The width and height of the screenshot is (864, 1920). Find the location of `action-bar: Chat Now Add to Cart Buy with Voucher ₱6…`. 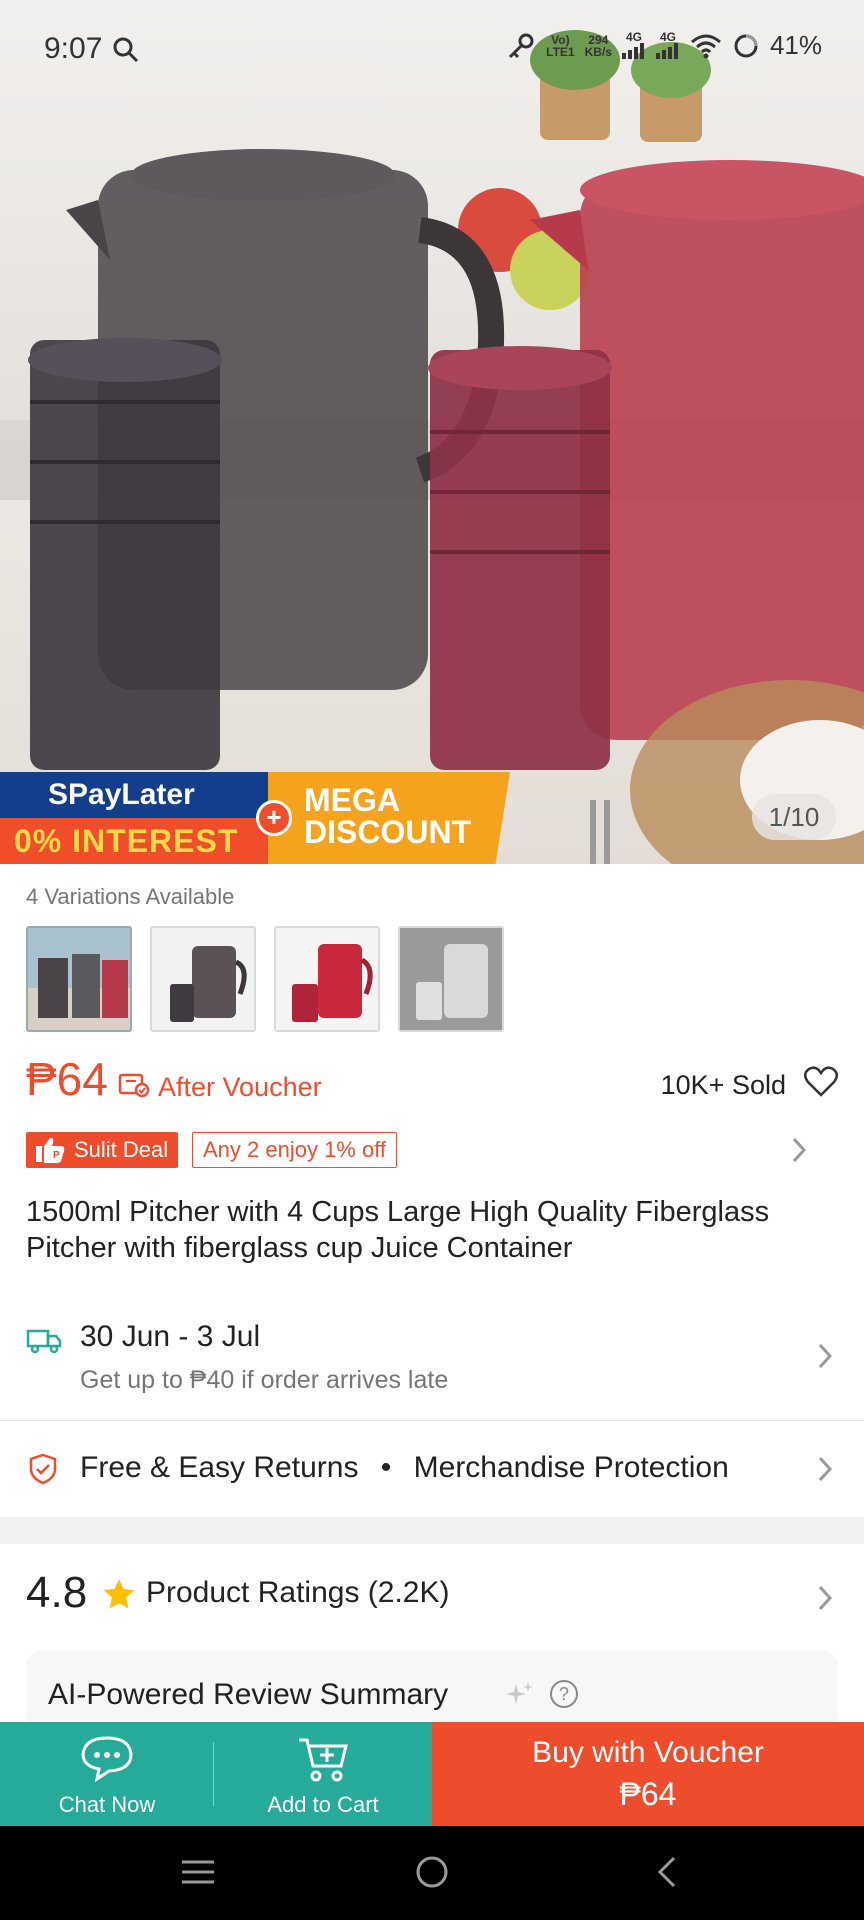

action-bar: Chat Now Add to Cart Buy with Voucher ₱6… is located at coordinates (432, 1774).